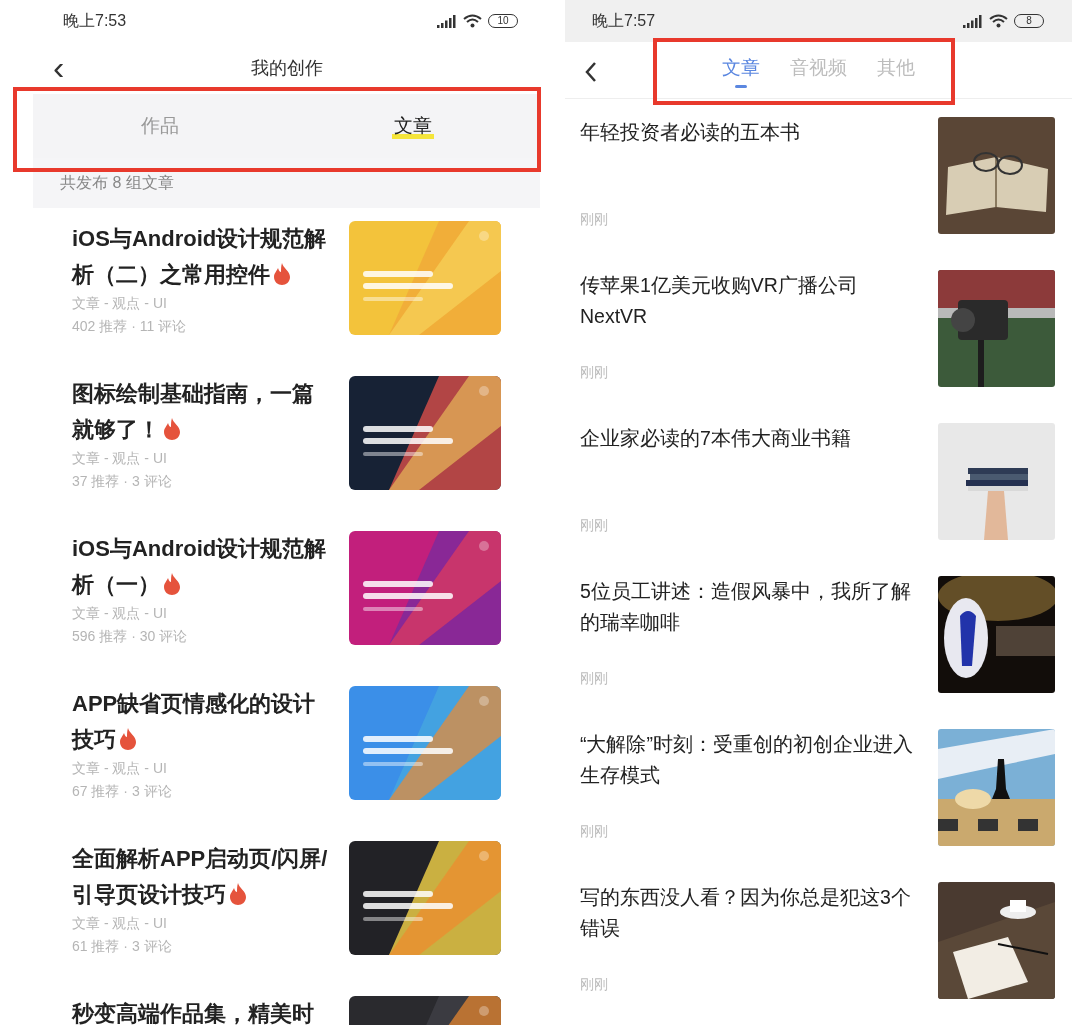  I want to click on tab-indicator, so click(741, 87).